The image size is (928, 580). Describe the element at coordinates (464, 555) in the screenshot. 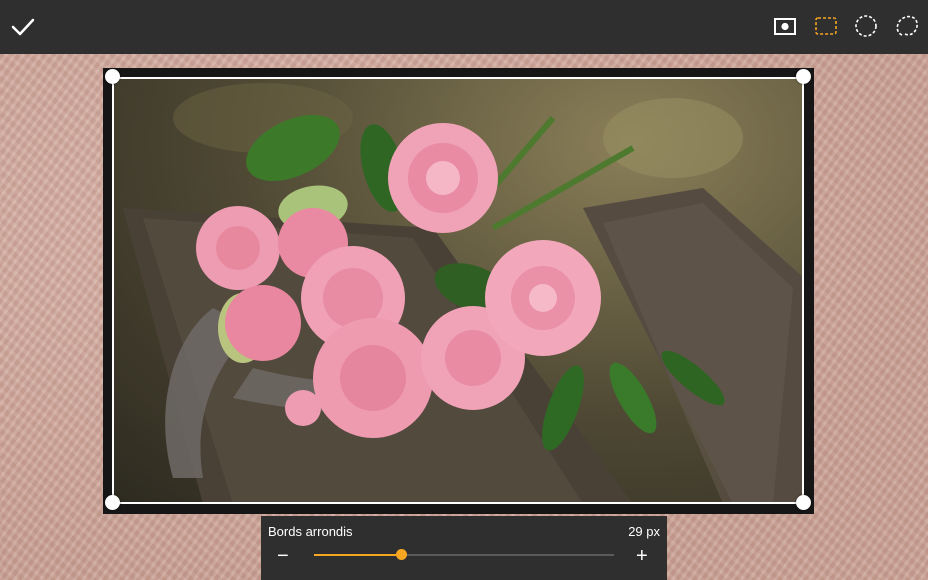

I see `radius-slider` at that location.